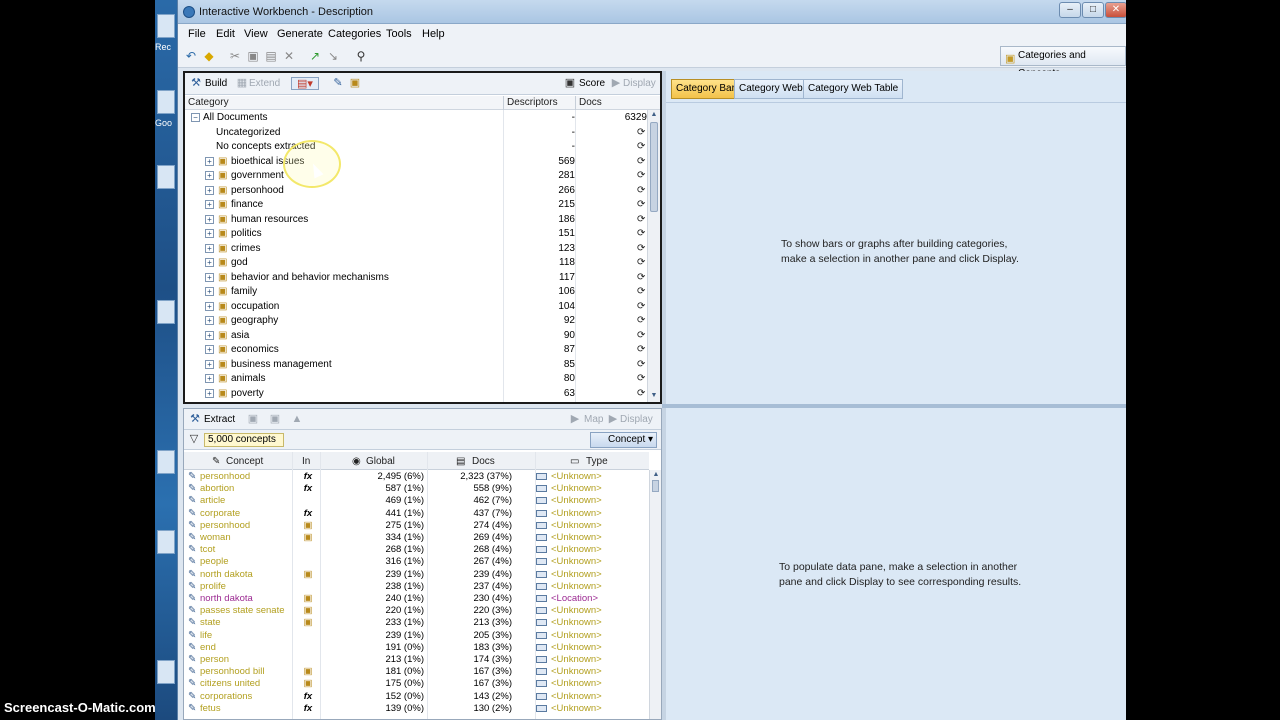  What do you see at coordinates (417, 205) in the screenshot?
I see `category-row: + ▣ finance 215 ⟳` at bounding box center [417, 205].